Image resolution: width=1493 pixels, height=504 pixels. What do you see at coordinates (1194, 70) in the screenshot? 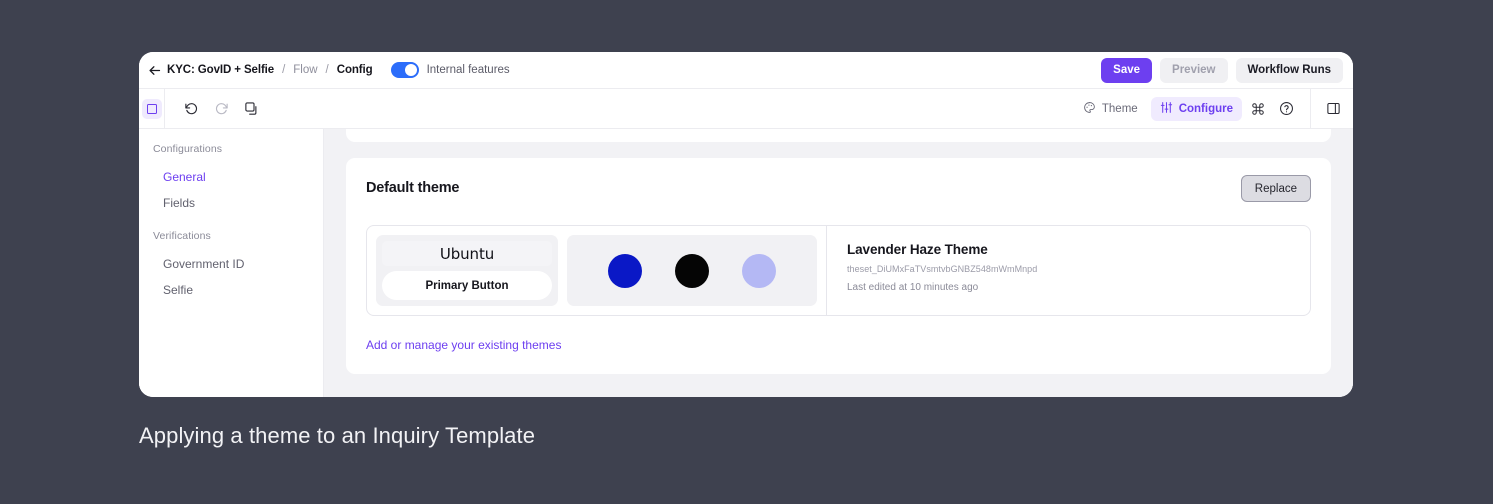
I see `preview-button: Preview` at bounding box center [1194, 70].